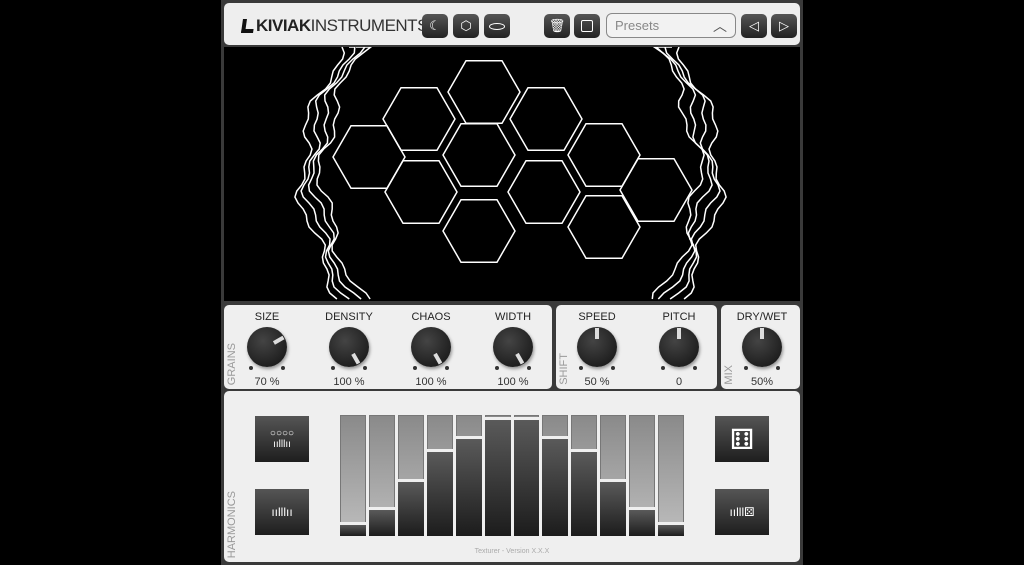 Image resolution: width=1024 pixels, height=565 pixels. Describe the element at coordinates (679, 382) in the screenshot. I see `knob-value: 0` at that location.